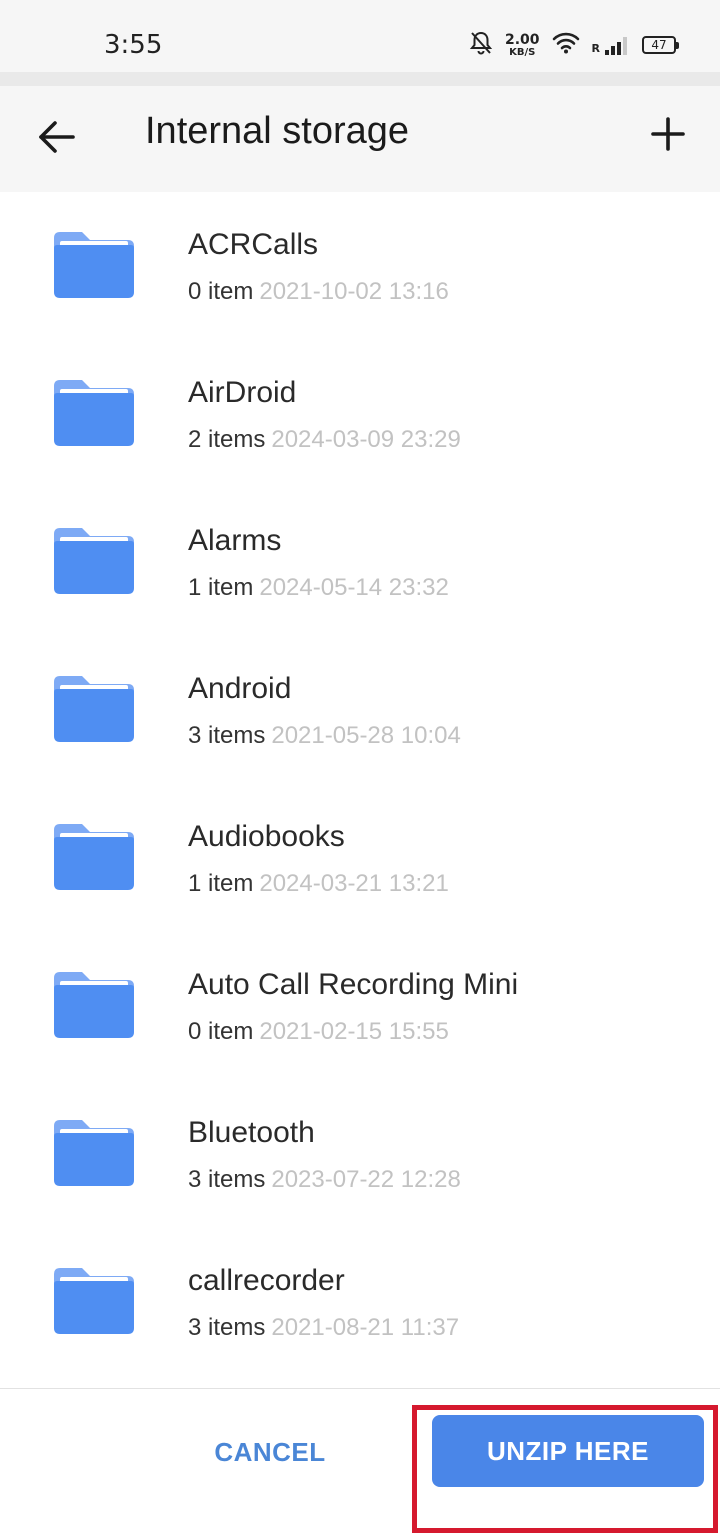  Describe the element at coordinates (522, 52) in the screenshot. I see `network-speed-unit: KB/S` at that location.